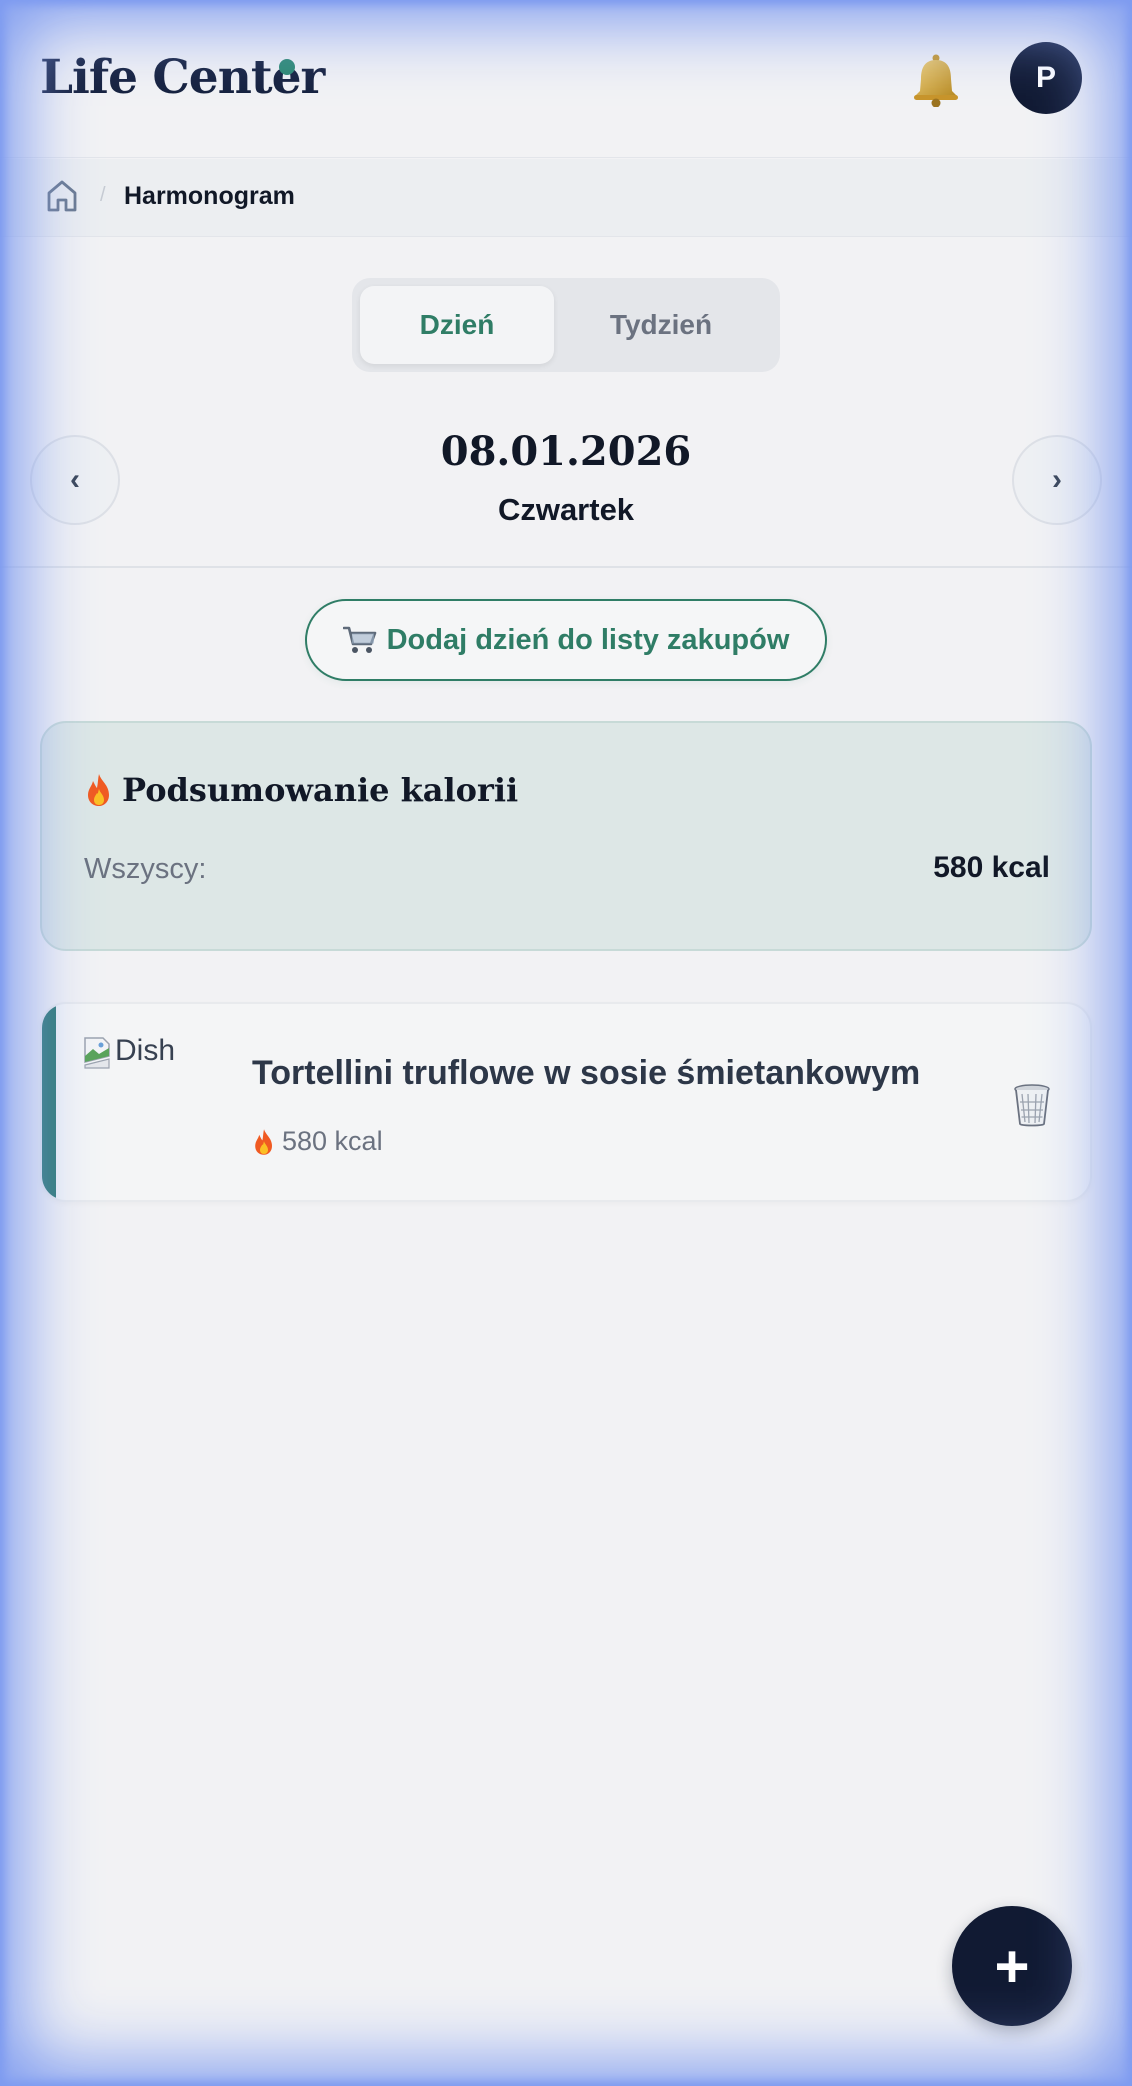  What do you see at coordinates (359, 639) in the screenshot?
I see `cart-icon` at bounding box center [359, 639].